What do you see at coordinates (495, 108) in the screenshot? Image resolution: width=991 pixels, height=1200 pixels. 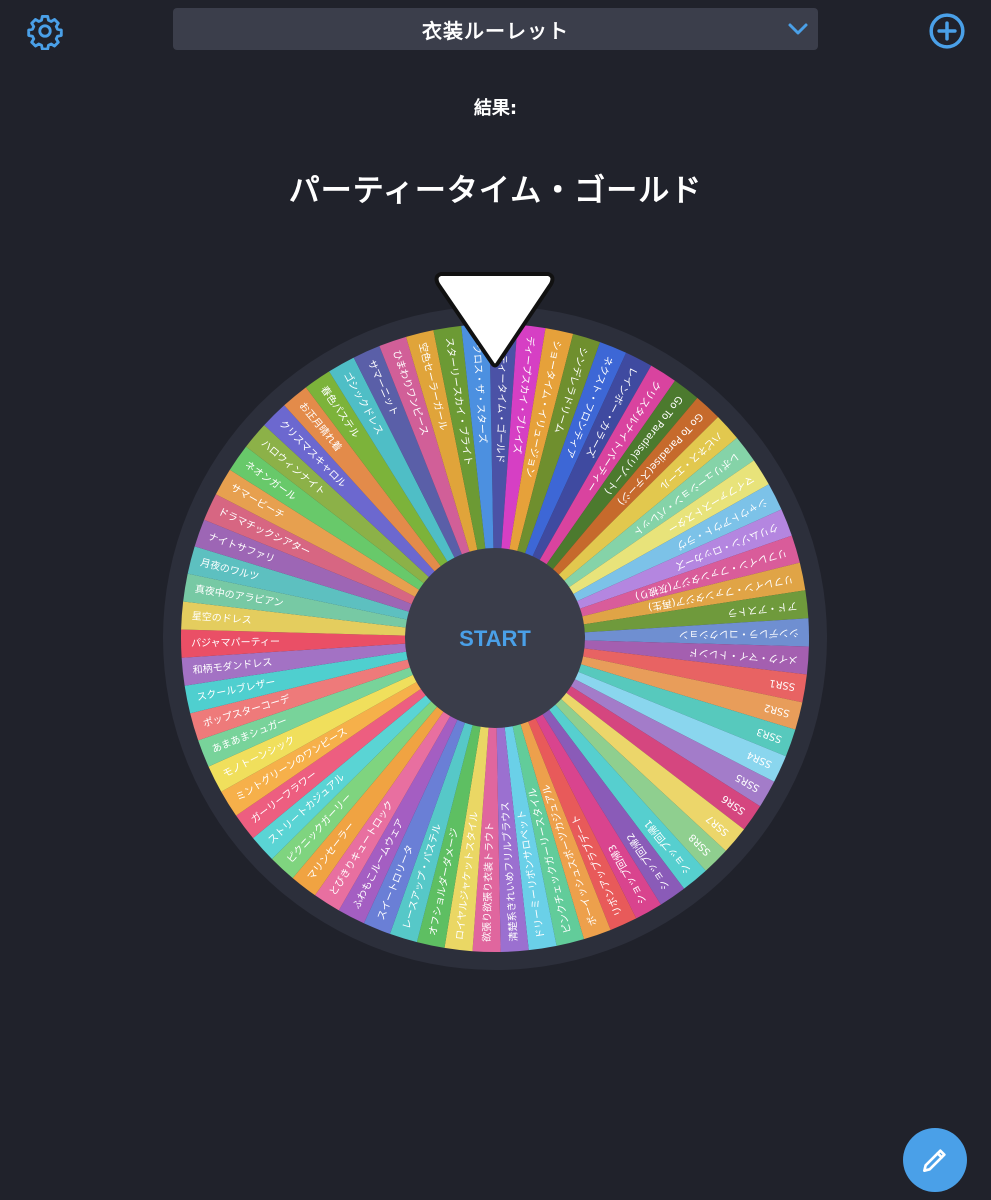 I see `result-label: 結果:` at bounding box center [495, 108].